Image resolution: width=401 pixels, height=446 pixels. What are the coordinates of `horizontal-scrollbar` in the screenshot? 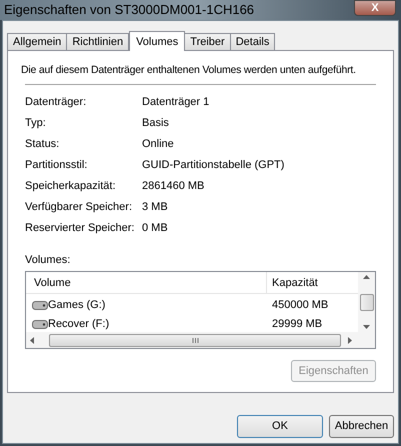 It's located at (200, 340).